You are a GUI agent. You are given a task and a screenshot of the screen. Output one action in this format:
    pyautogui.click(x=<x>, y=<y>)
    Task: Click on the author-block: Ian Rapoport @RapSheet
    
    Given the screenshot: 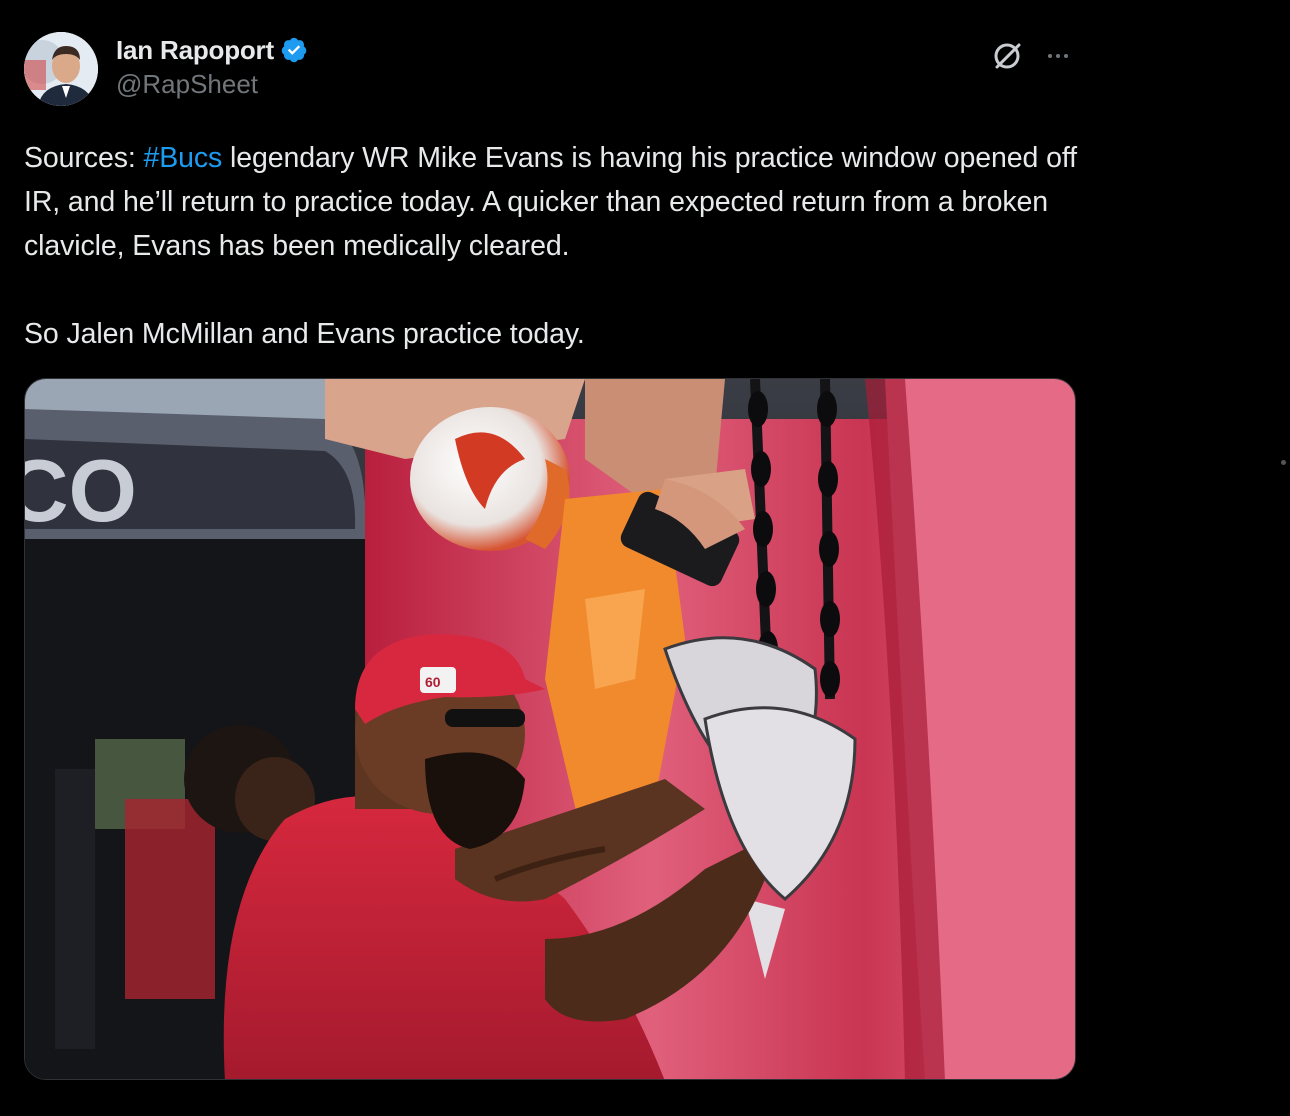 What is the action you would take?
    pyautogui.click(x=212, y=66)
    